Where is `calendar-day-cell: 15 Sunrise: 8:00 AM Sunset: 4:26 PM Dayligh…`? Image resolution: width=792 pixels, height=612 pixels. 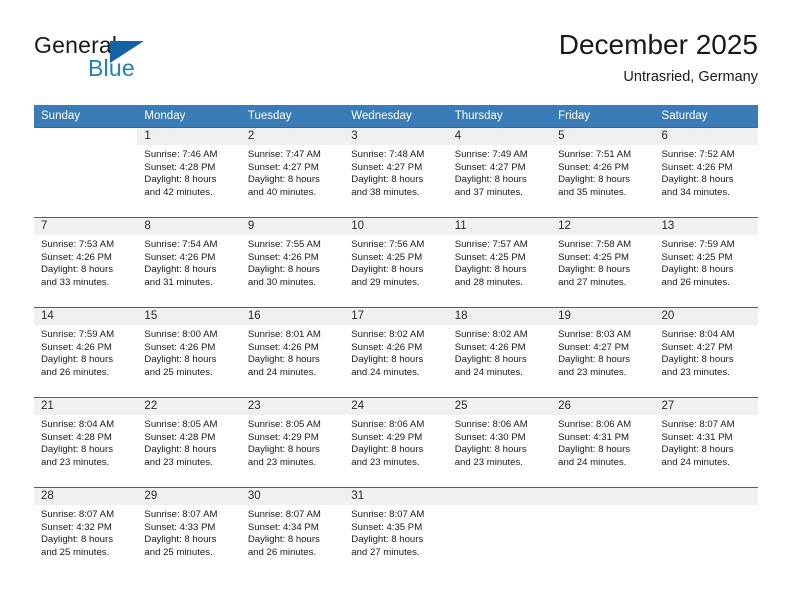
calendar-day-cell: 15 Sunrise: 8:00 AM Sunset: 4:26 PM Dayligh… is located at coordinates (189, 352).